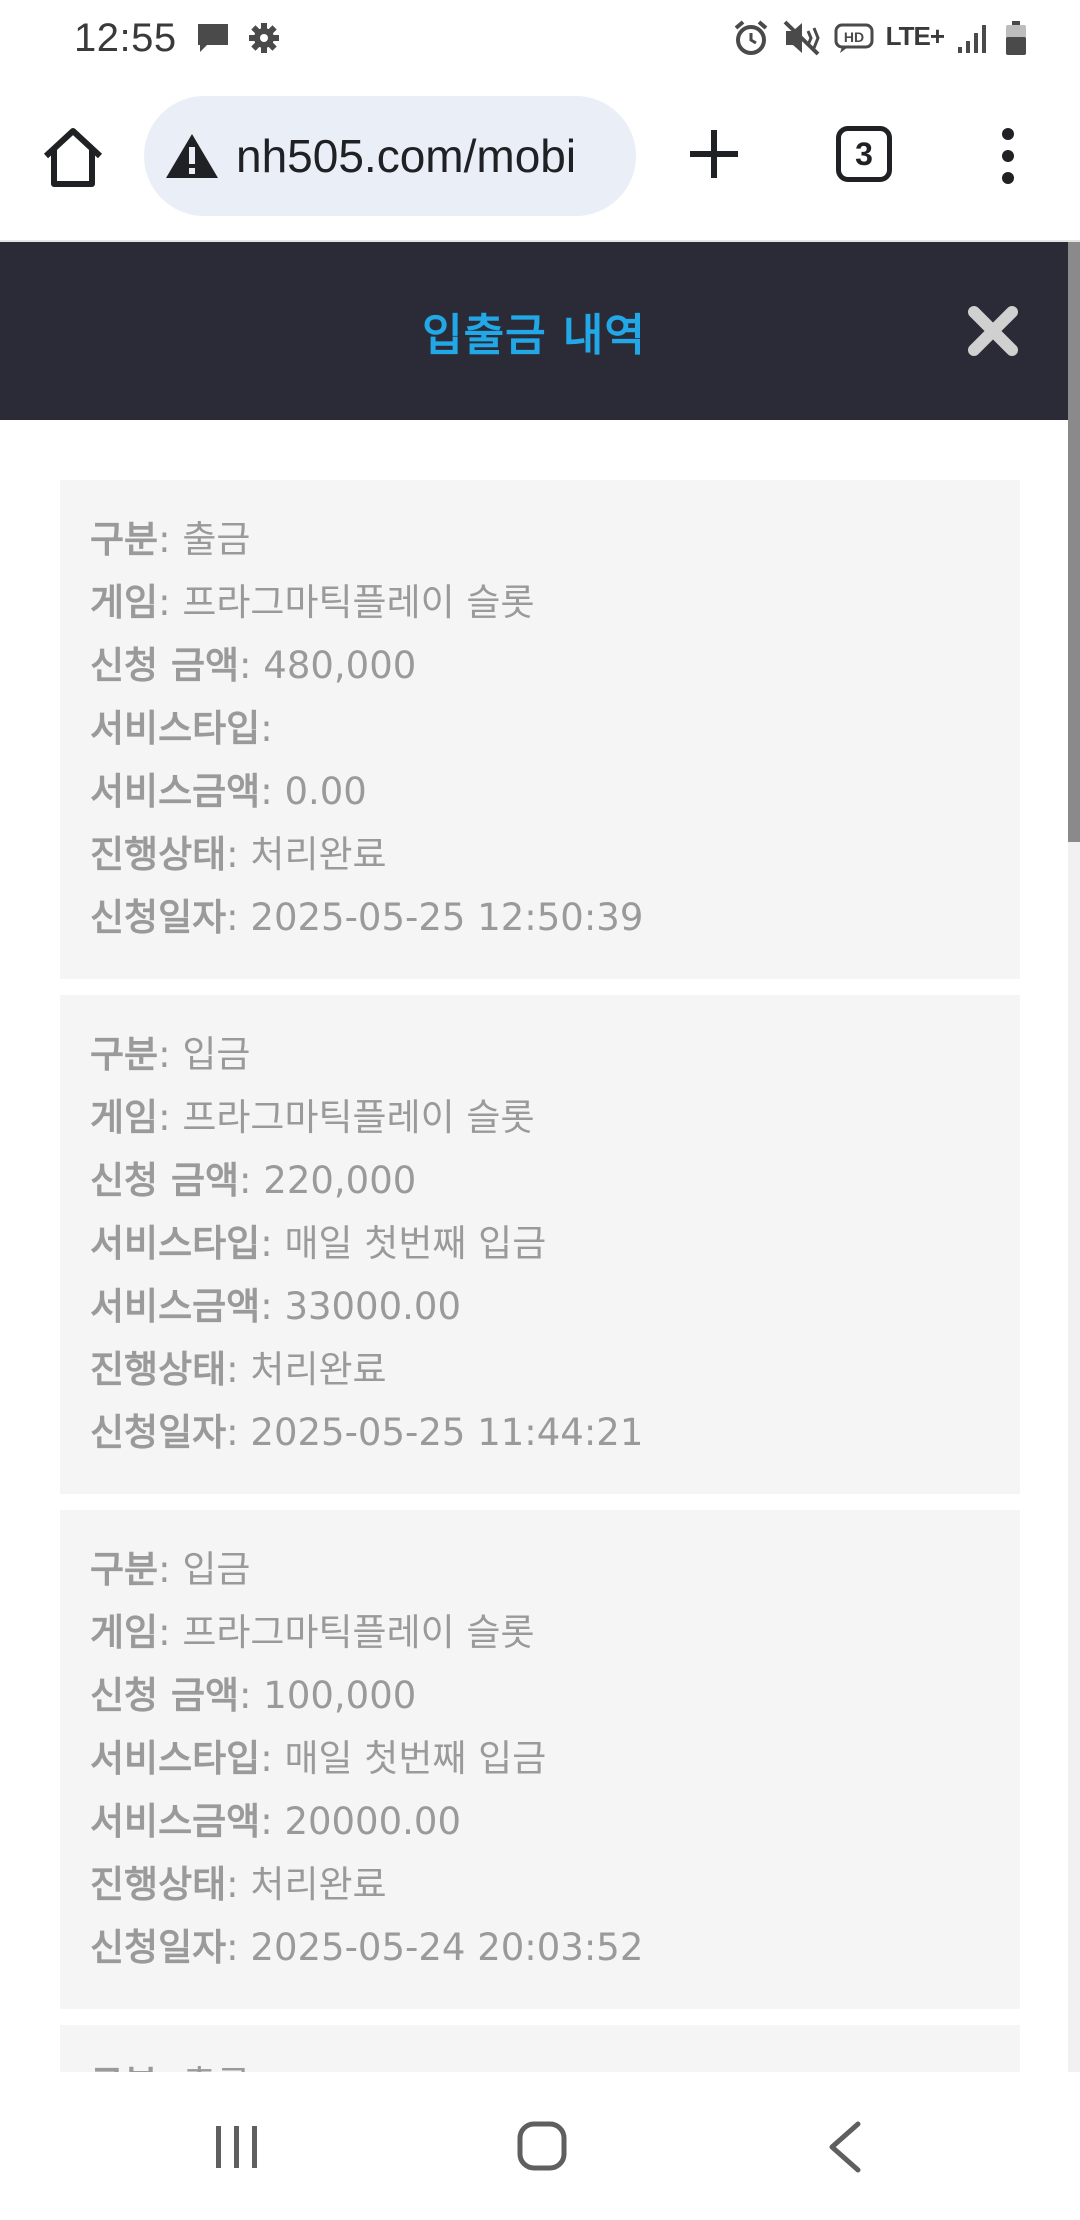 Image resolution: width=1080 pixels, height=2220 pixels. I want to click on page-header: 입출금 내역, so click(534, 331).